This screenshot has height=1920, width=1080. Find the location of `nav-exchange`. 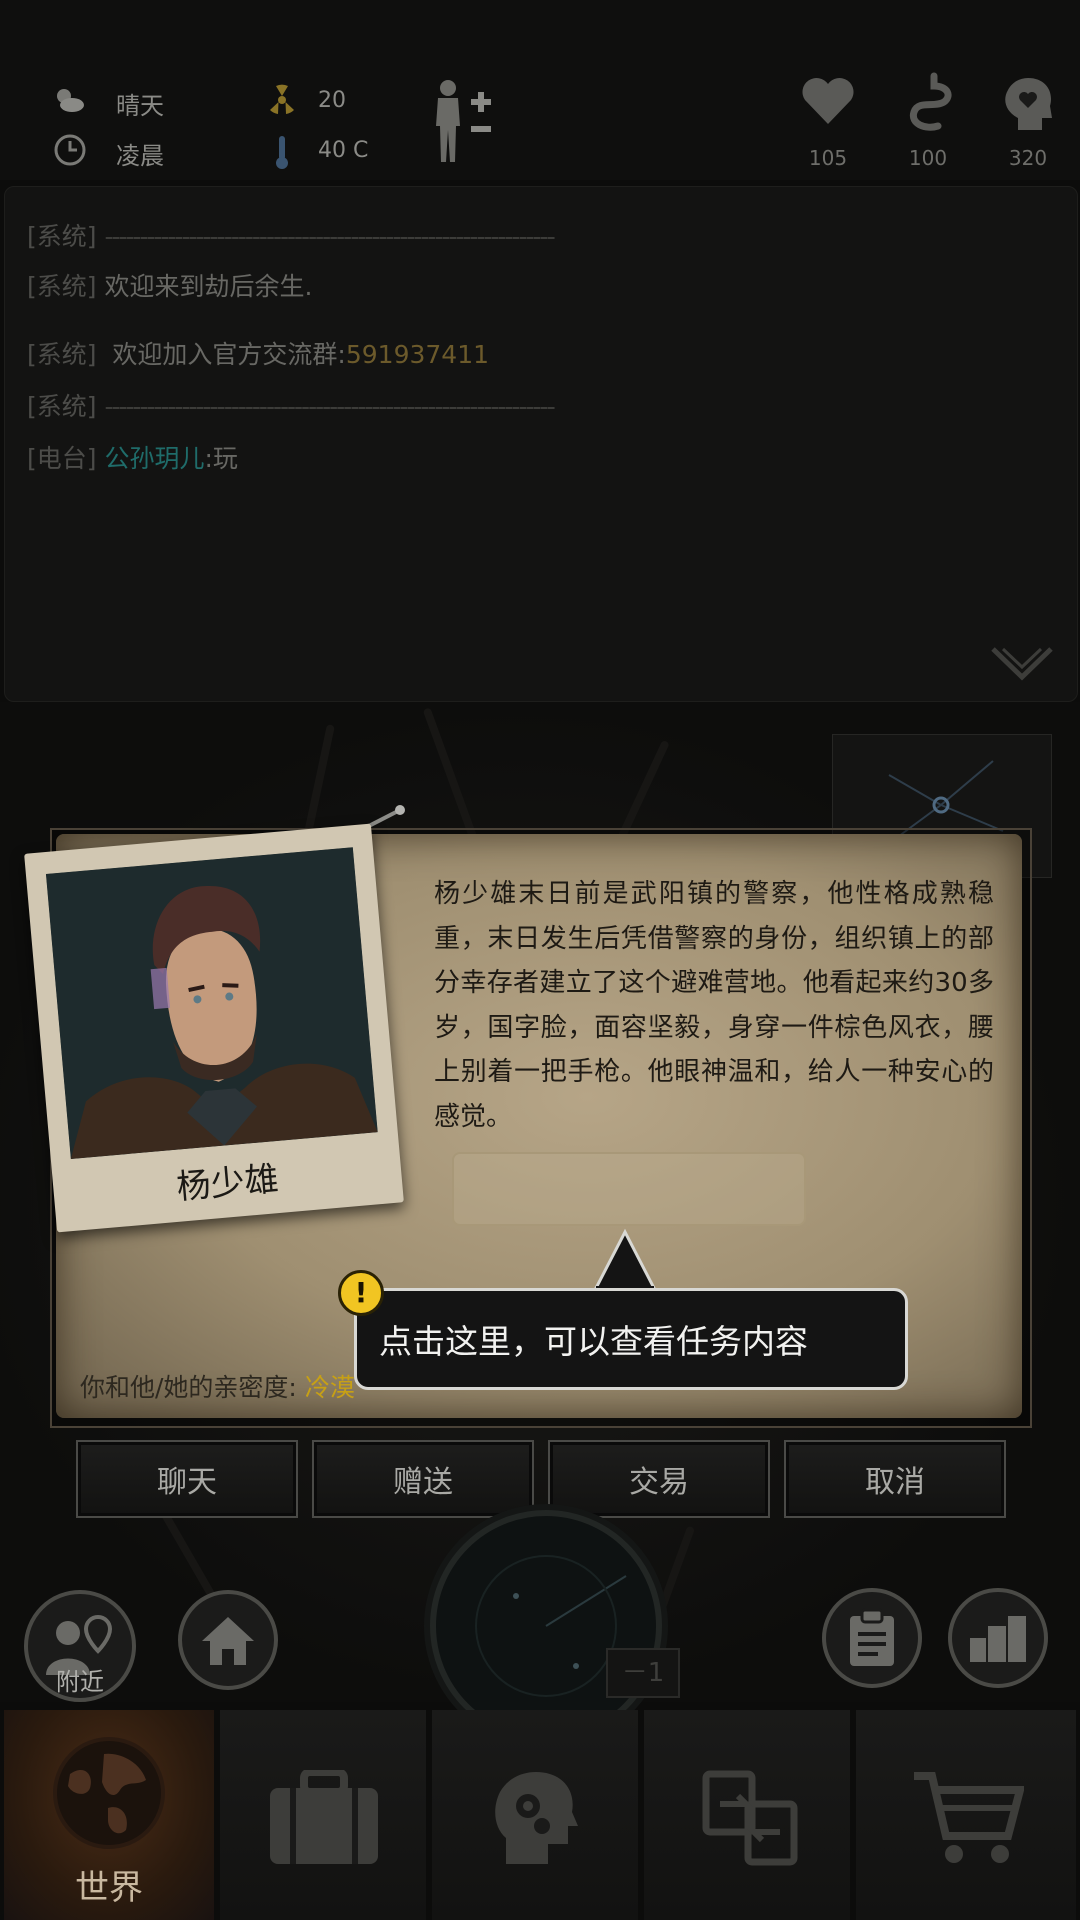

nav-exchange is located at coordinates (747, 1815).